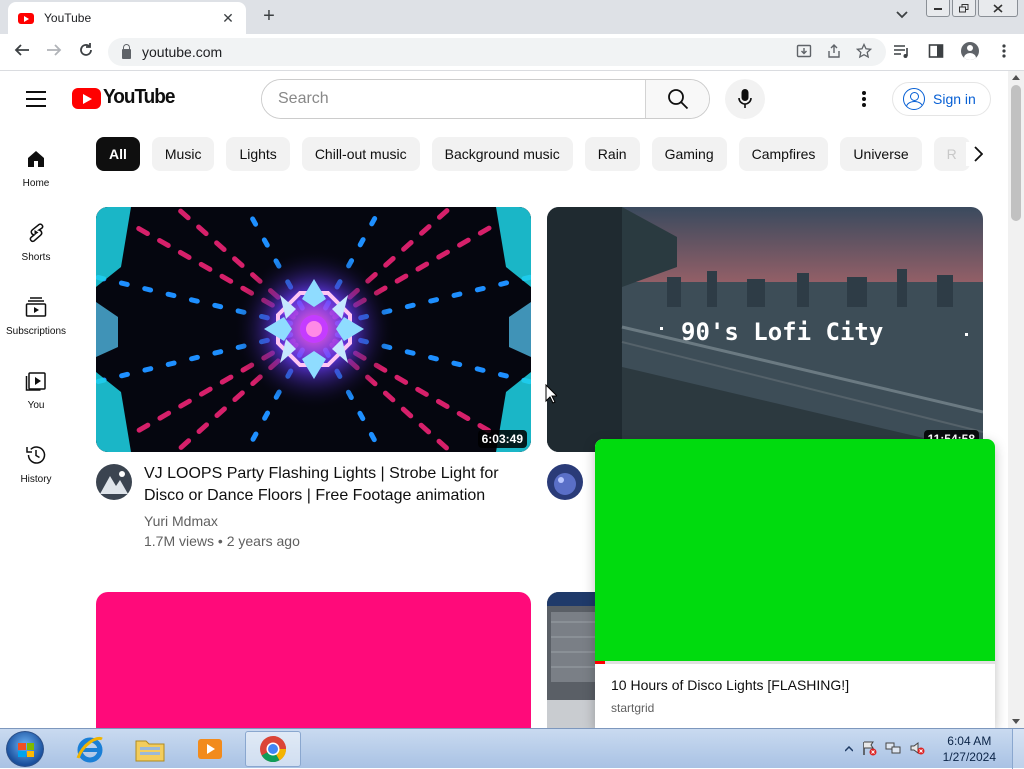  Describe the element at coordinates (269, 16) in the screenshot. I see `new-tab-button: +` at that location.